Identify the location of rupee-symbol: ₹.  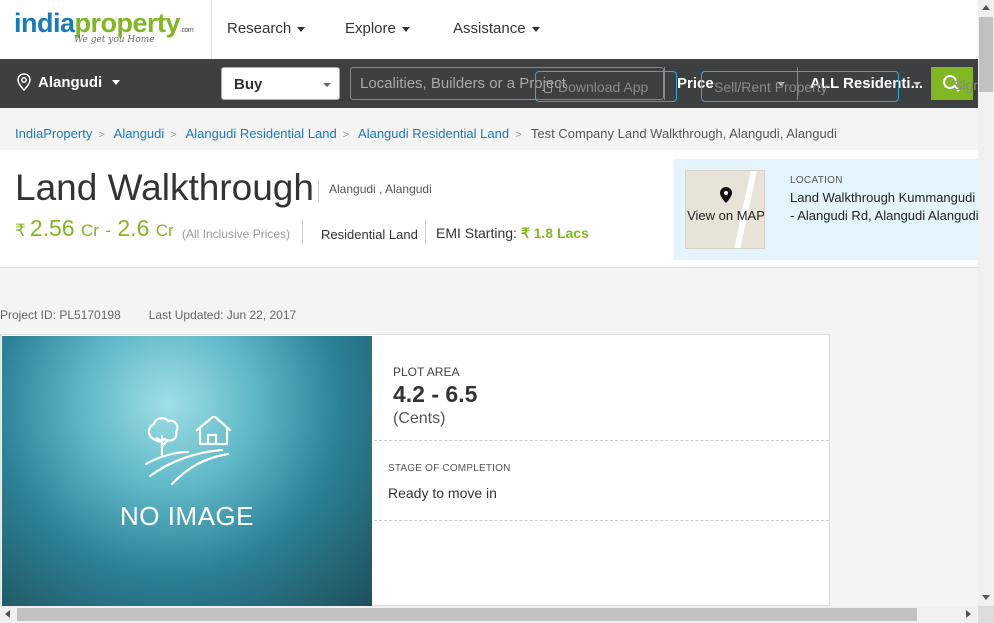
(20, 230).